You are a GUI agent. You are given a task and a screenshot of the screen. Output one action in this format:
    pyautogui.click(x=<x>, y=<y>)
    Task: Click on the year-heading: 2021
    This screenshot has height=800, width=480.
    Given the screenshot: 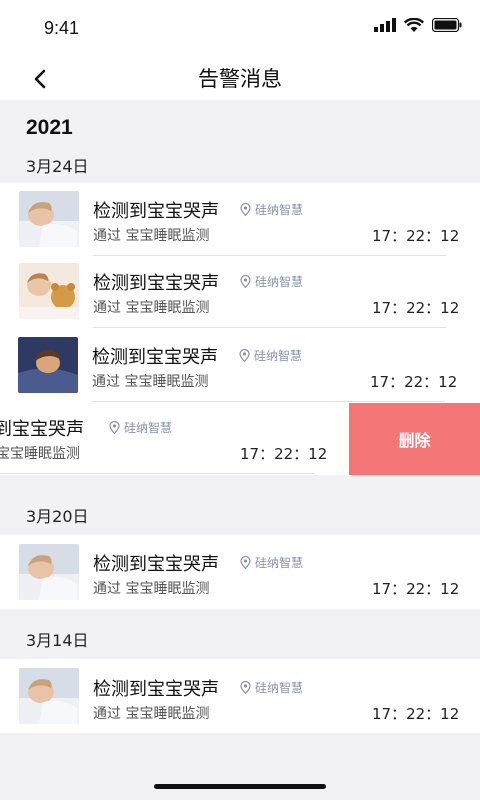 What is the action you would take?
    pyautogui.click(x=49, y=127)
    